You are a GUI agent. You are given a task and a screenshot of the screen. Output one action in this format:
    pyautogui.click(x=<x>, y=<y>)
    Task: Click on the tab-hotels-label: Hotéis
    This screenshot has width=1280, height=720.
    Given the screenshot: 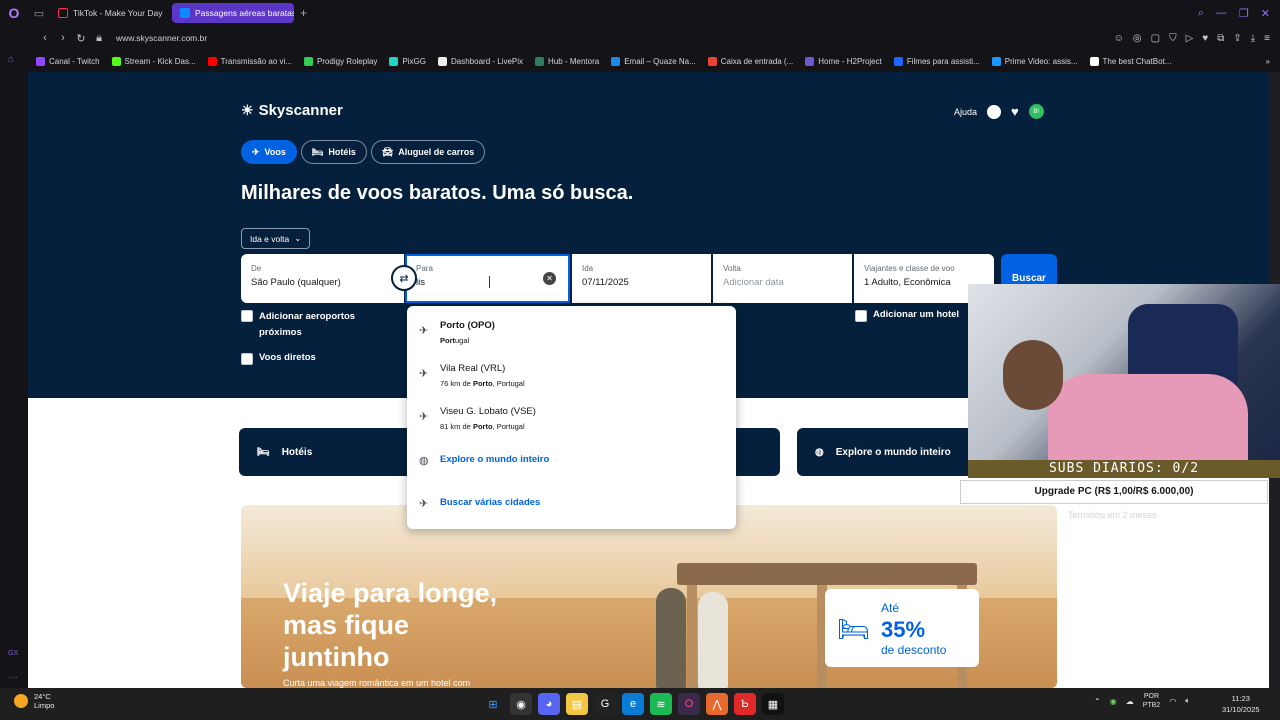 What is the action you would take?
    pyautogui.click(x=342, y=152)
    